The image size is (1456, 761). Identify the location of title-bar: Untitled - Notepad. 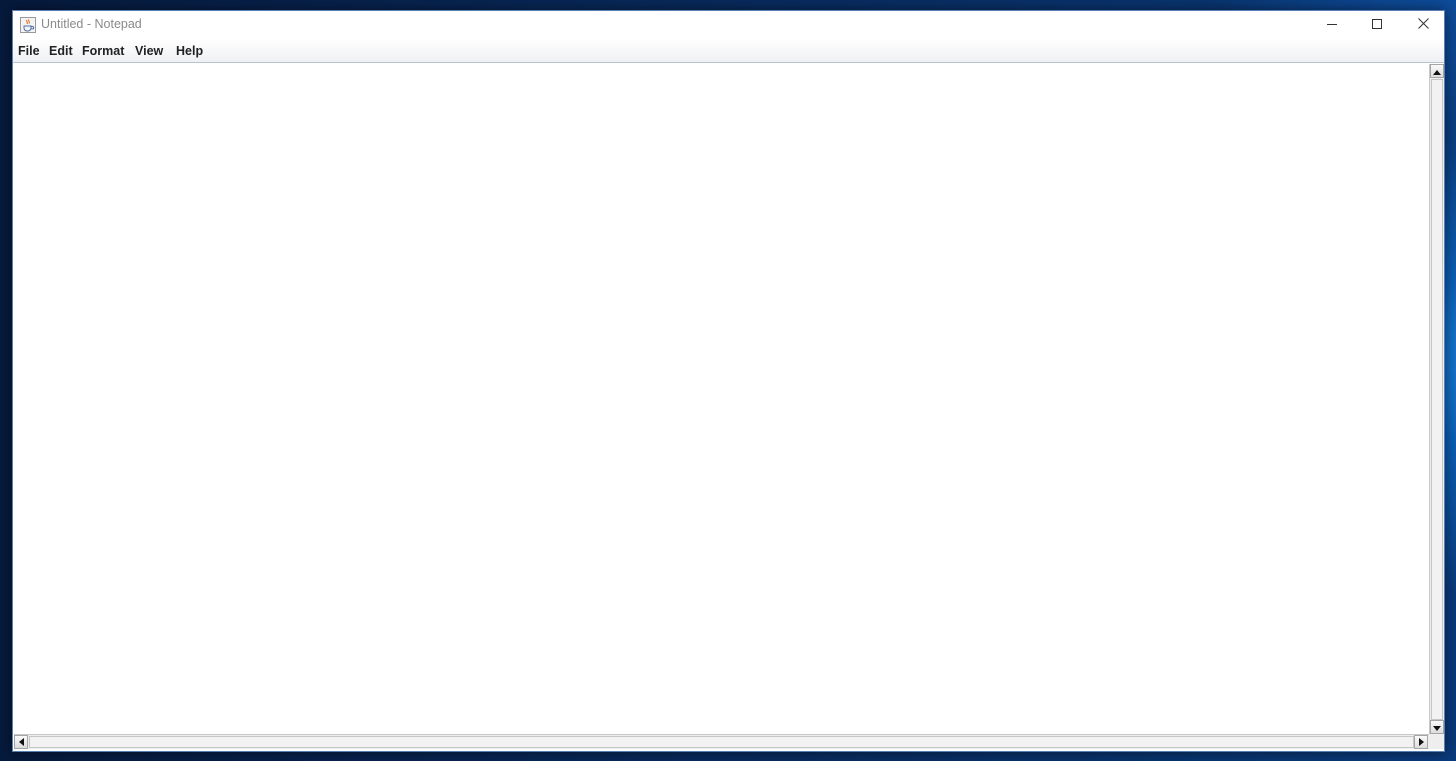
(728, 25).